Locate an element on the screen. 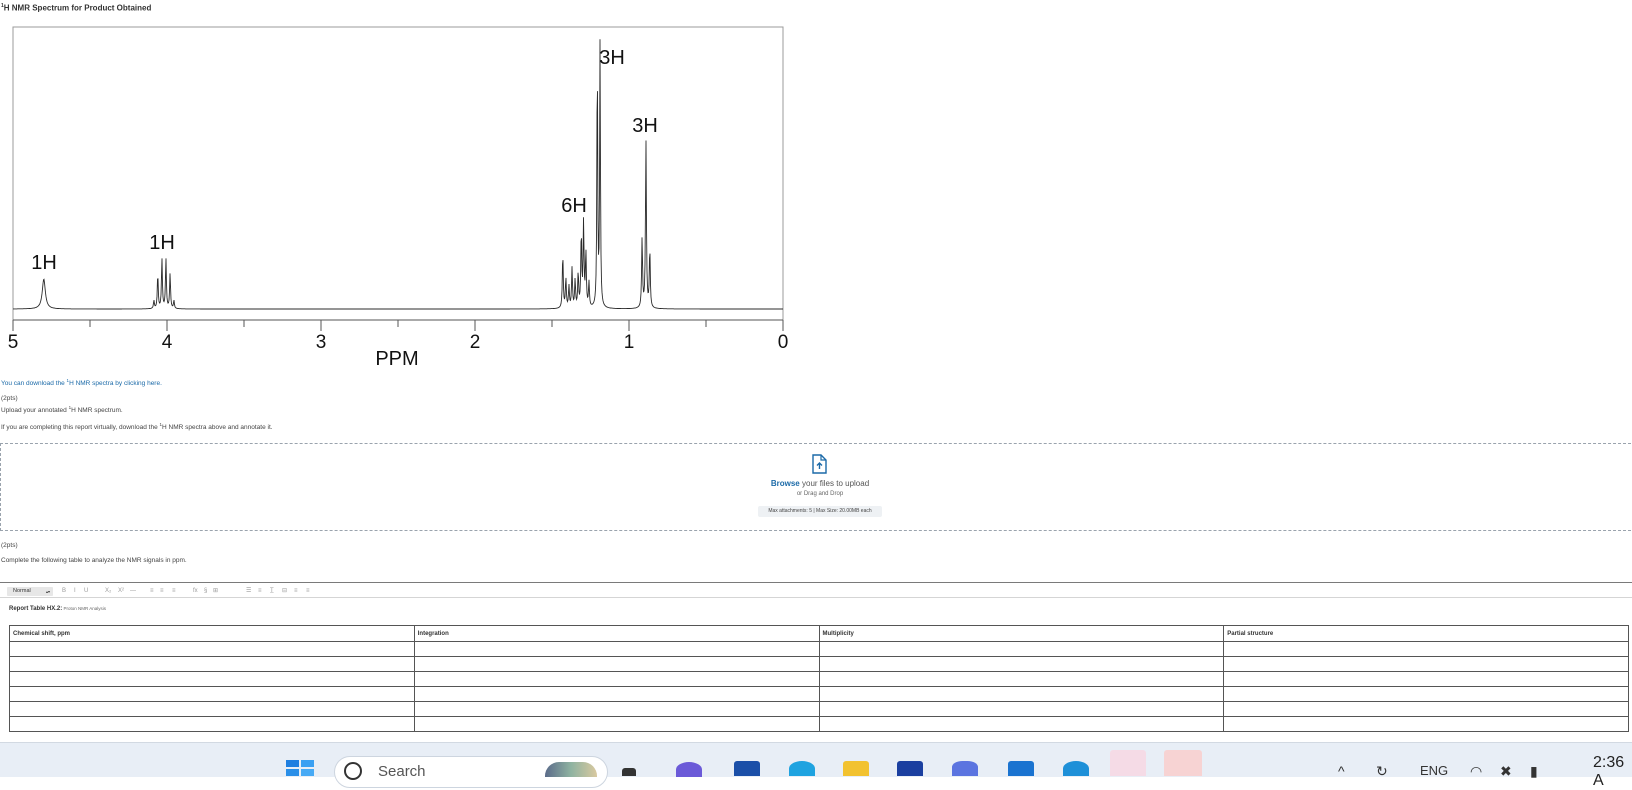  peak-integration-label: 1H is located at coordinates (162, 243).